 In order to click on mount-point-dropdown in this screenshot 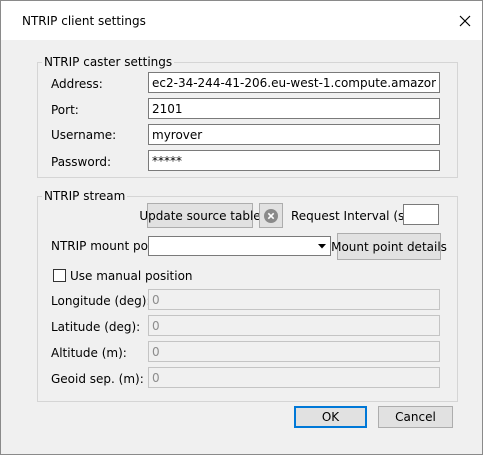, I will do `click(239, 246)`.